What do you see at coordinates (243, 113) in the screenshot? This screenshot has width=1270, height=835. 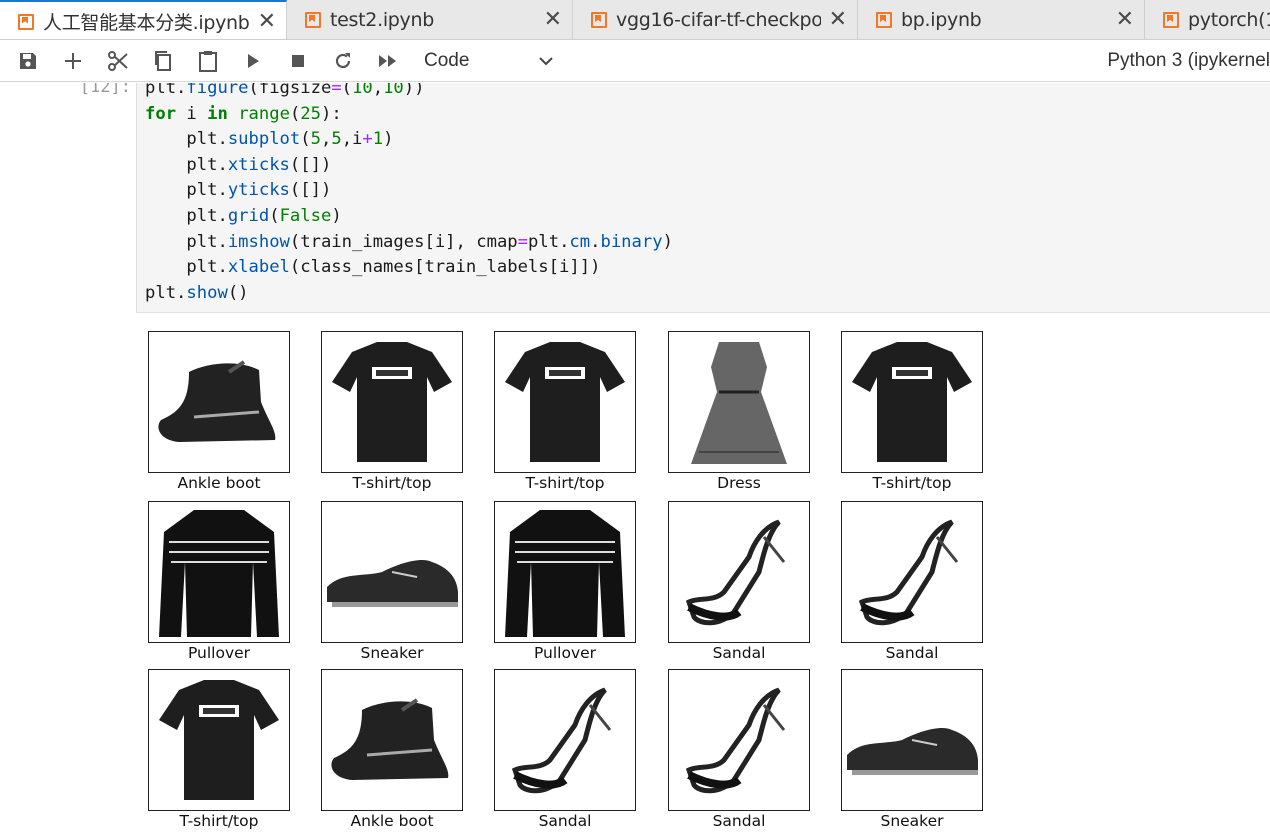 I see `code-line: for i in range(25):` at bounding box center [243, 113].